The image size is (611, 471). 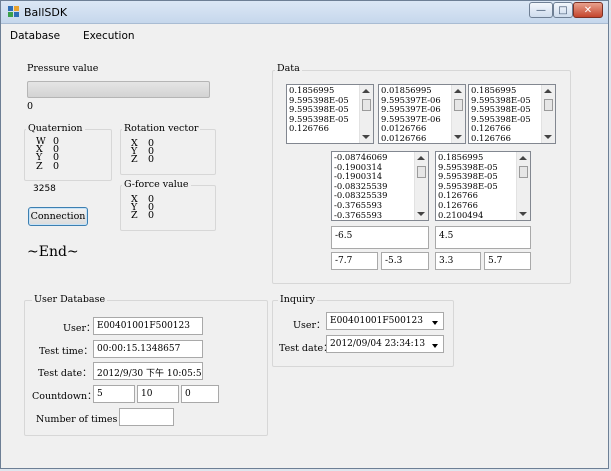 What do you see at coordinates (468, 215) in the screenshot?
I see `list-item: 0.2100494` at bounding box center [468, 215].